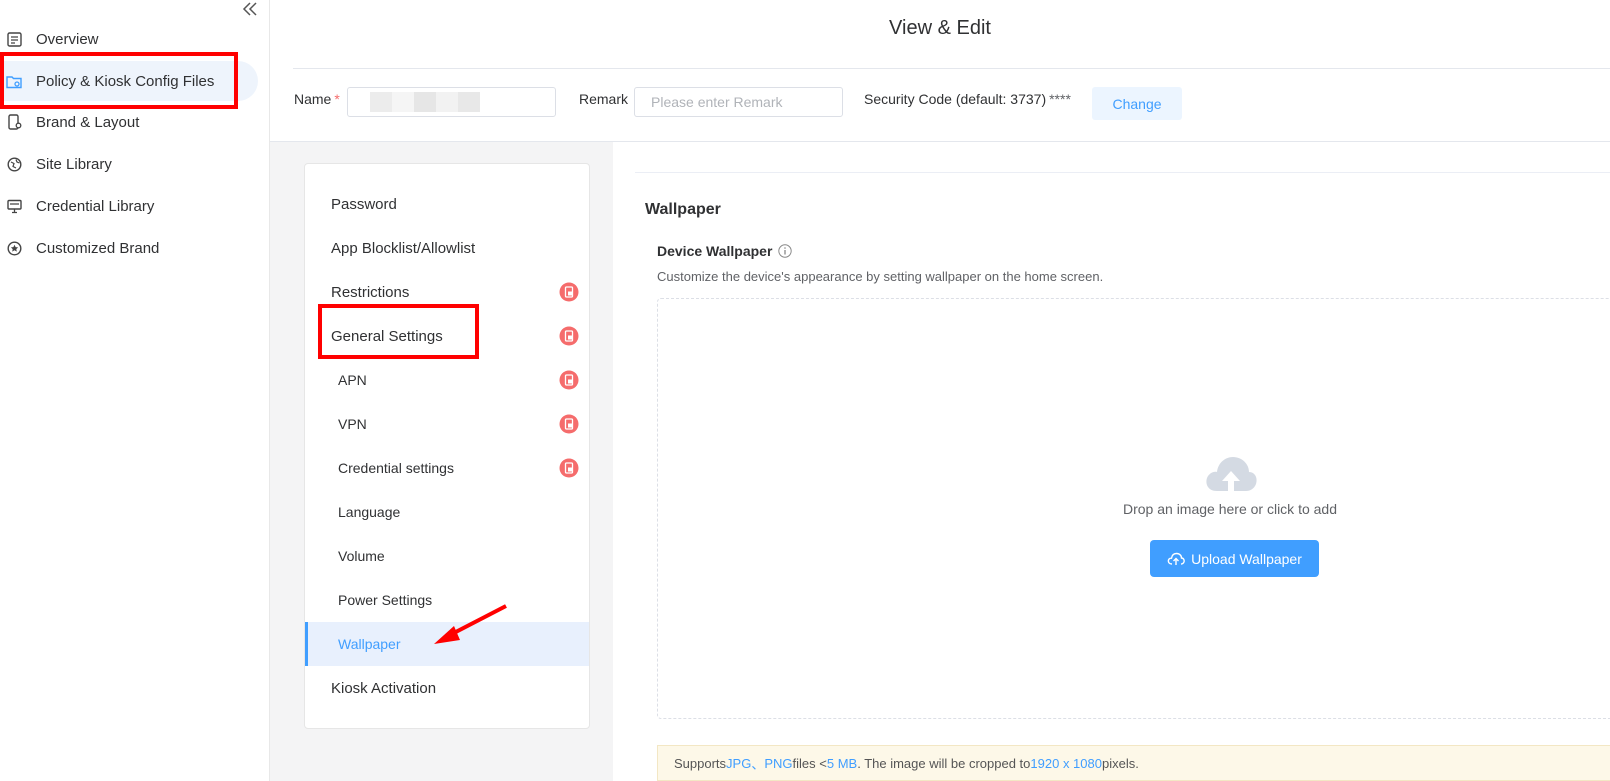 The width and height of the screenshot is (1610, 781). I want to click on notice-size-limit: 5 MB, so click(842, 763).